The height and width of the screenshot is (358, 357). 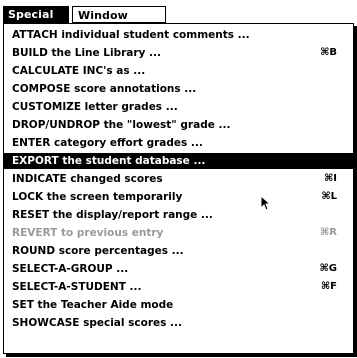 I want to click on menu-item-shortcut: ⌘I, so click(x=330, y=178).